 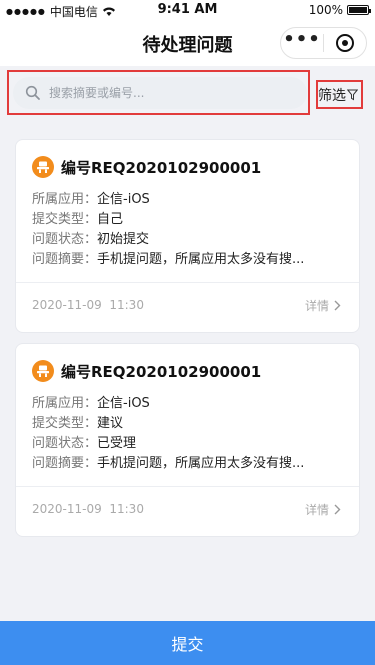 I want to click on close-button, so click(x=345, y=43).